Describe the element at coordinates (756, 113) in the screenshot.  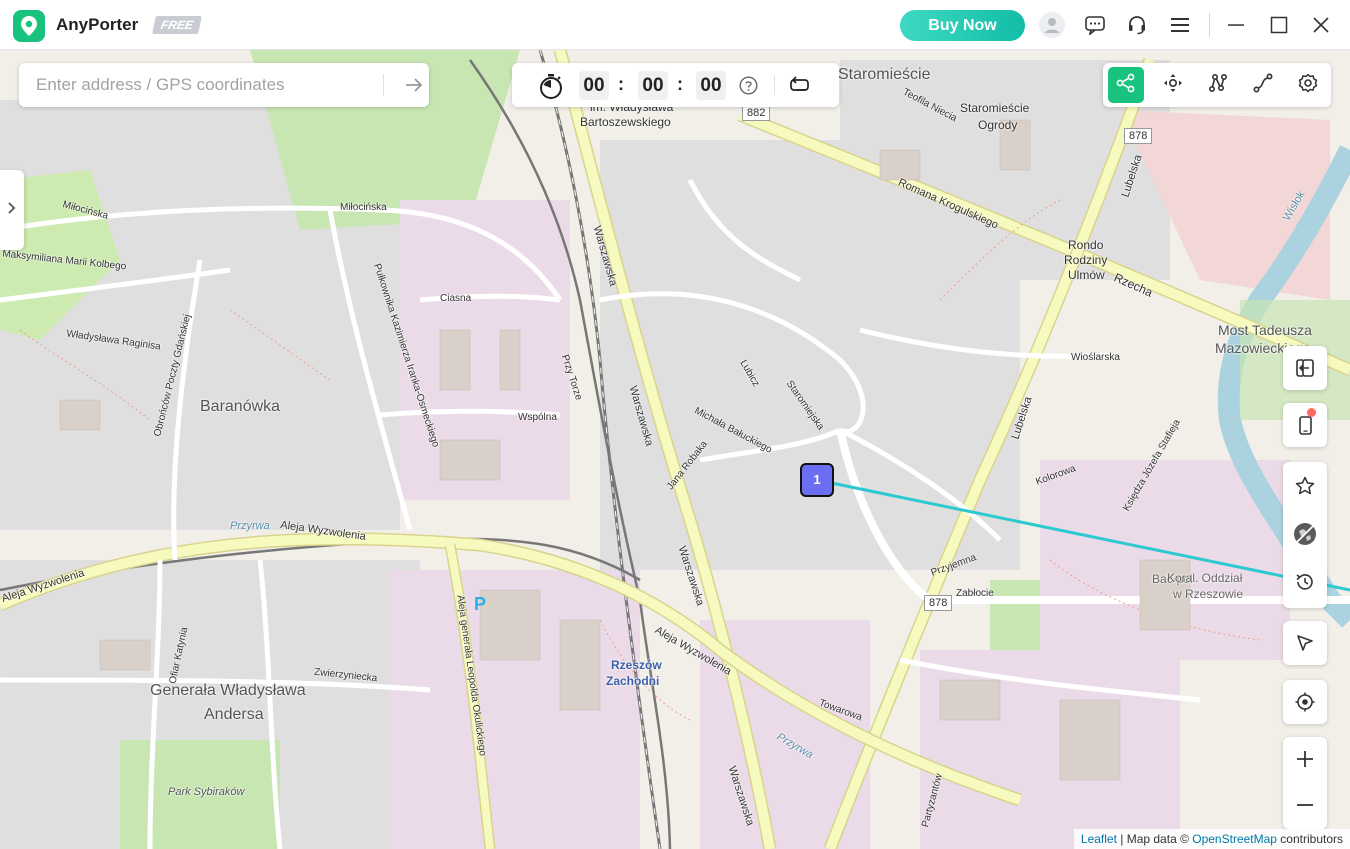
I see `road-shield: 882` at that location.